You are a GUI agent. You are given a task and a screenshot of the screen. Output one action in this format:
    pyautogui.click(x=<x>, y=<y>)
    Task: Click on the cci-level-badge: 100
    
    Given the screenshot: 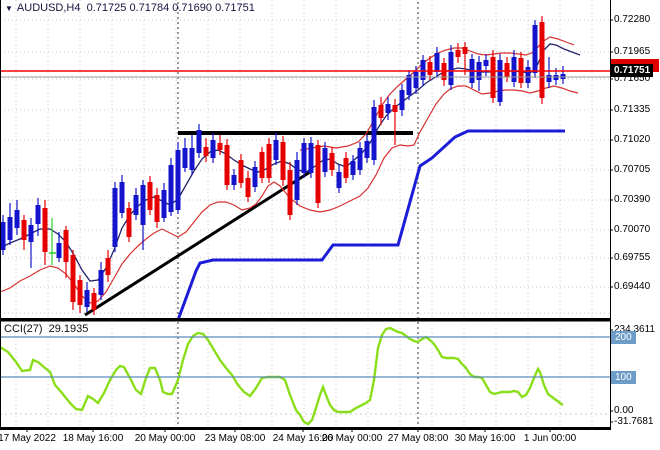 What is the action you would take?
    pyautogui.click(x=623, y=377)
    